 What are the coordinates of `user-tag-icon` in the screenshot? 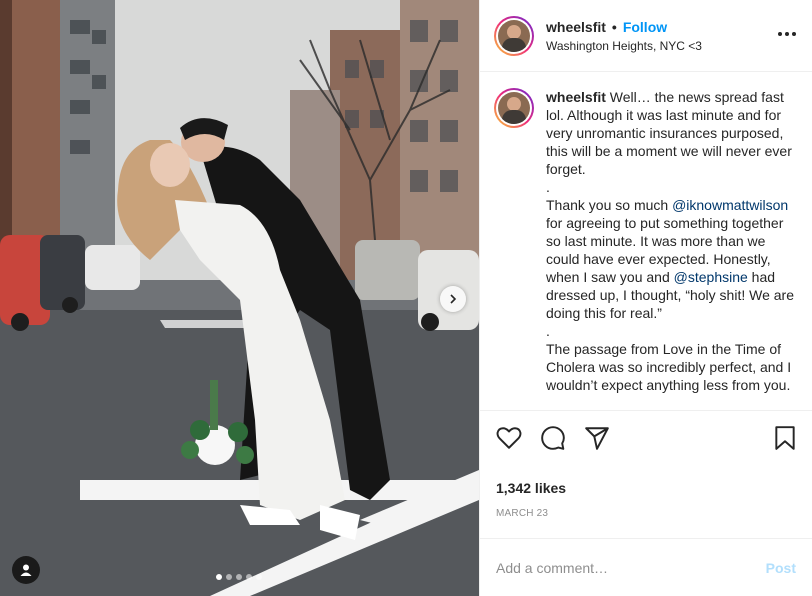 It's located at (26, 570).